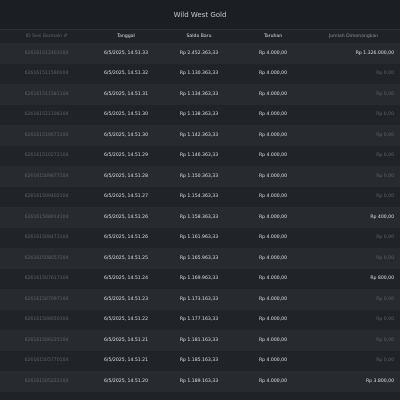  I want to click on date-cell: 6/5/2025, 14.51.25, so click(126, 258).